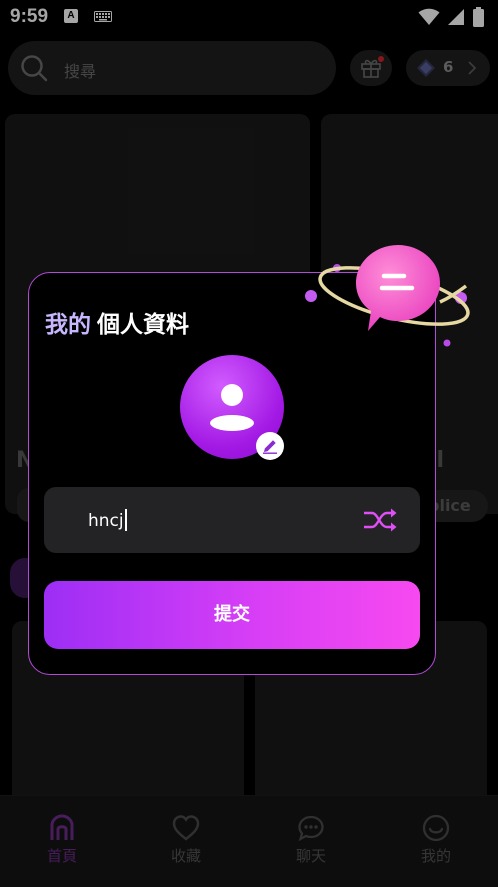 The width and height of the screenshot is (498, 887). I want to click on pencil-icon, so click(270, 447).